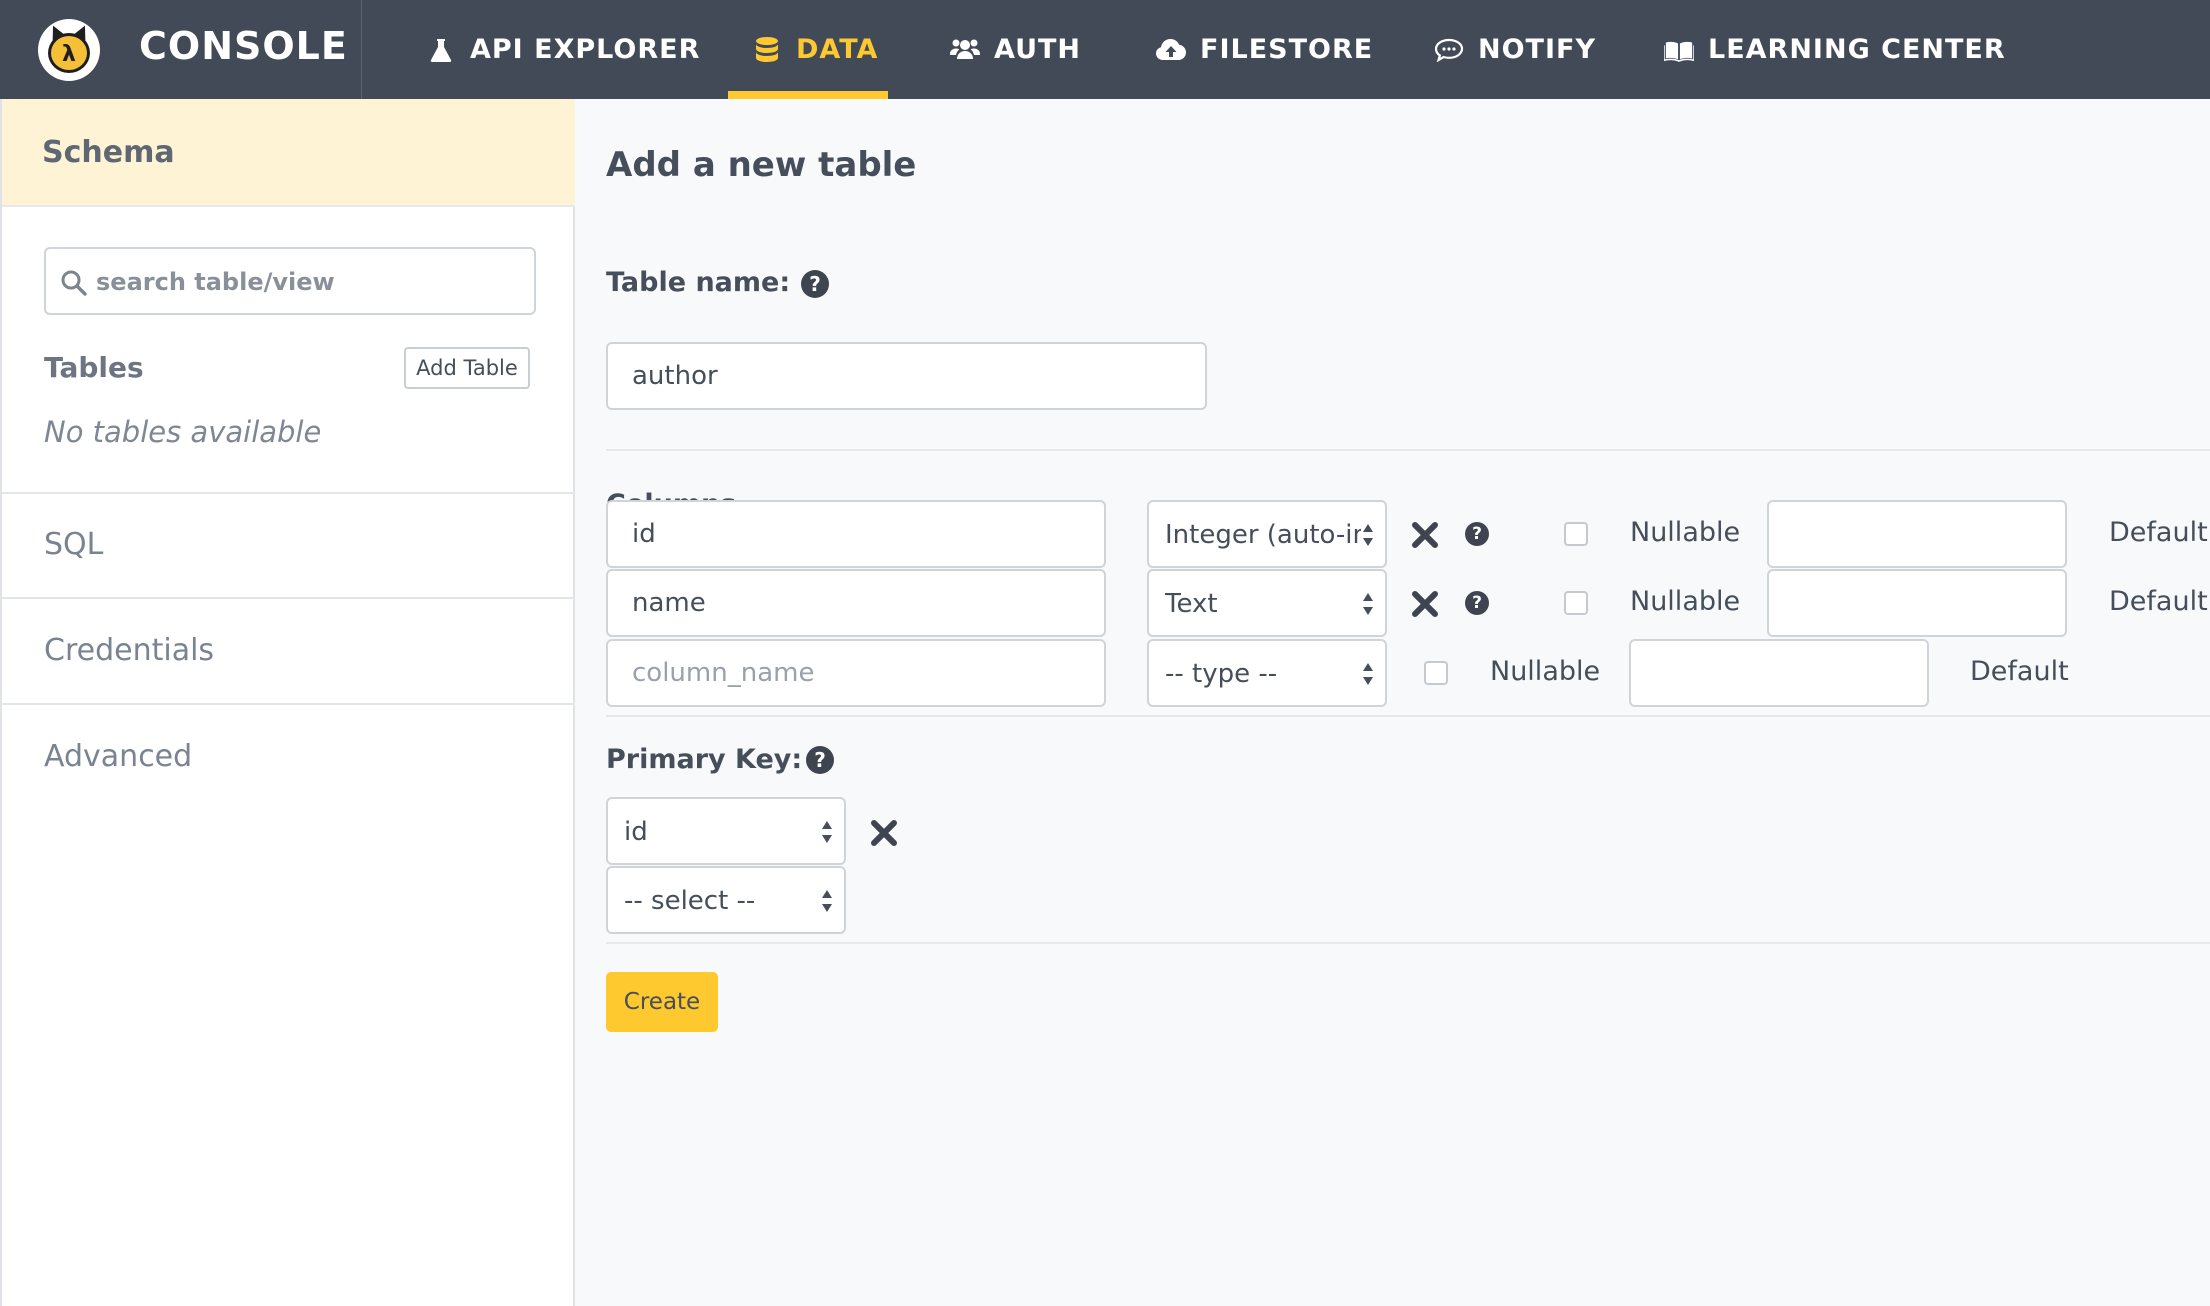 The image size is (2210, 1306). What do you see at coordinates (288, 153) in the screenshot?
I see `sidebar-schema-header: Schema` at bounding box center [288, 153].